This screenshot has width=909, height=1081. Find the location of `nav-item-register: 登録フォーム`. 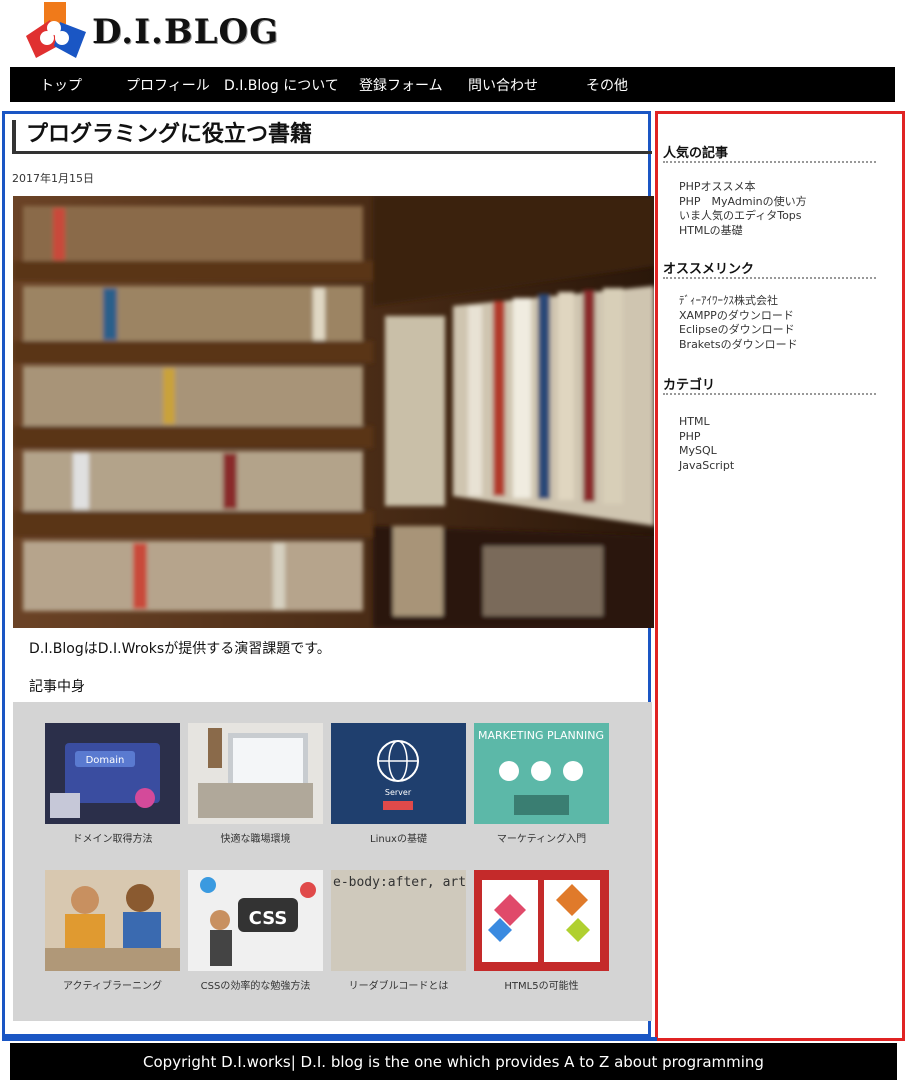

nav-item-register: 登録フォーム is located at coordinates (401, 85).